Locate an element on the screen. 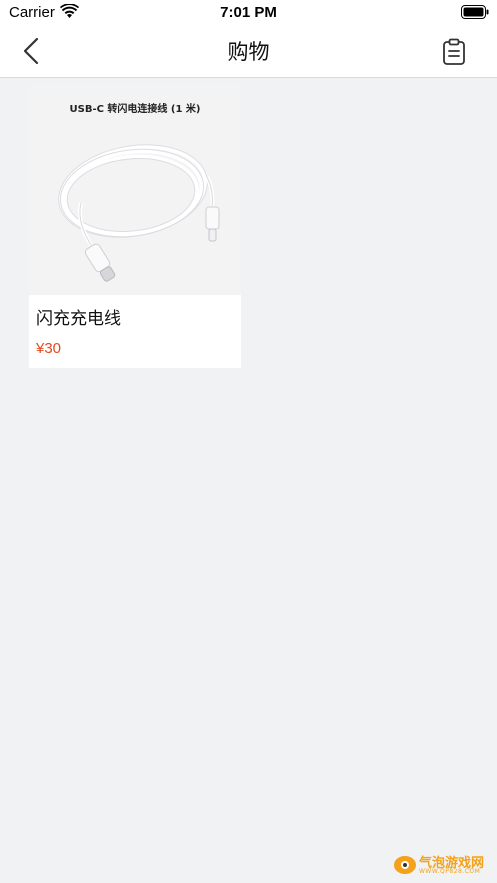  page-title: 购物 is located at coordinates (248, 52).